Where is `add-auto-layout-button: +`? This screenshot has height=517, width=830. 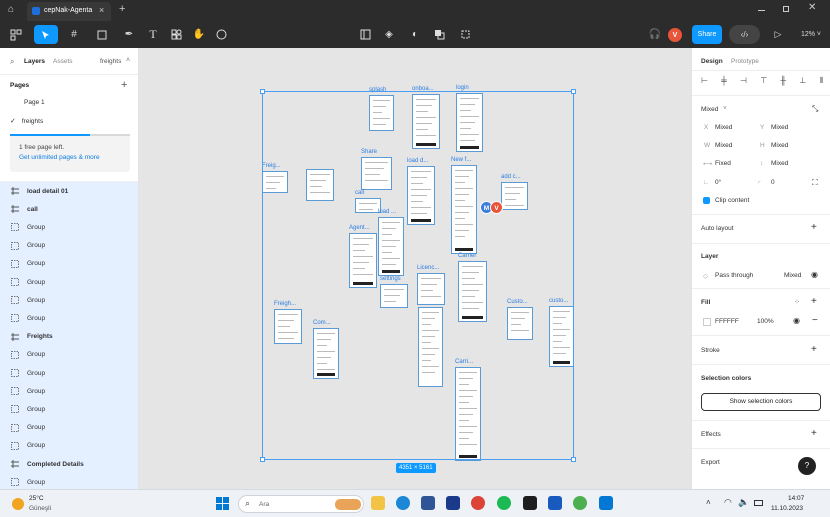
add-auto-layout-button: + is located at coordinates (814, 227).